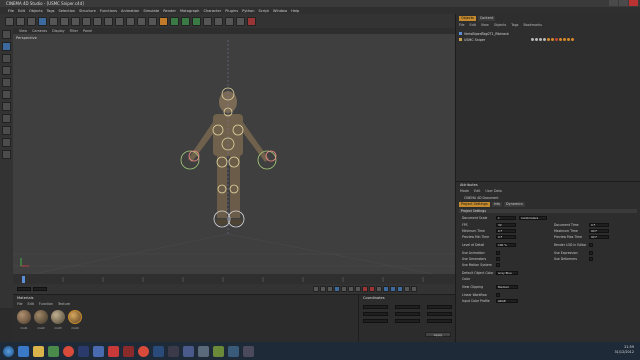  What do you see at coordinates (6, 118) in the screenshot?
I see `axis-mode-icon` at bounding box center [6, 118].